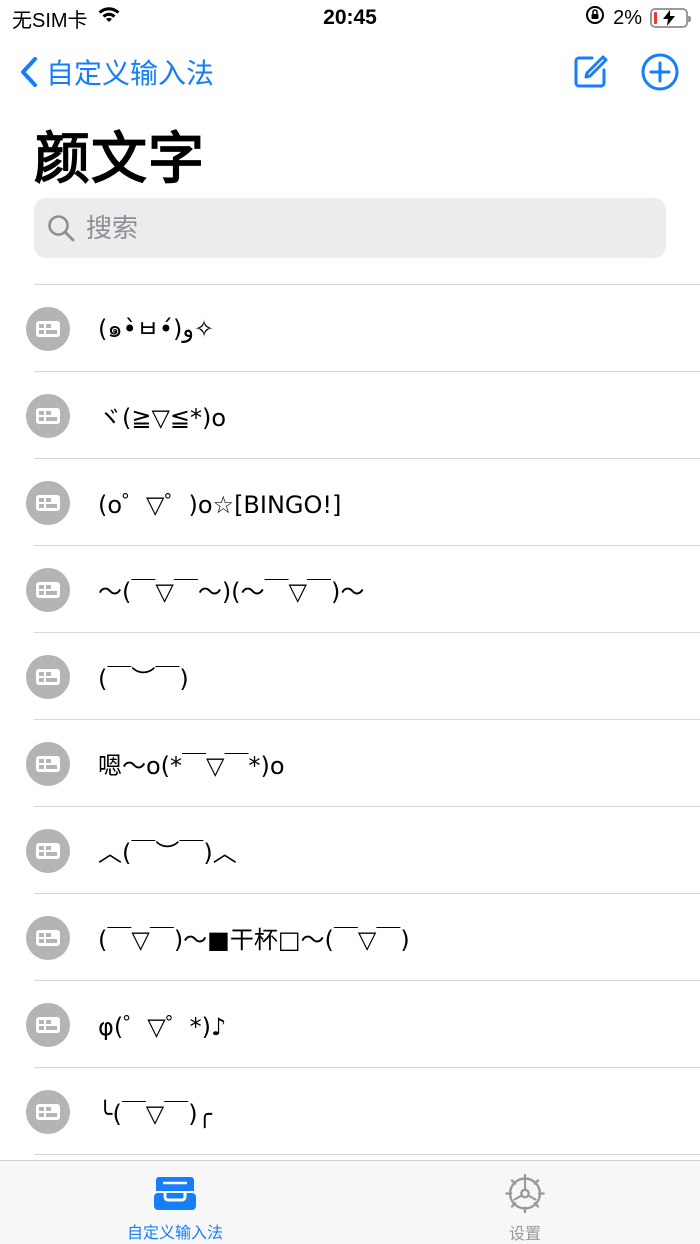 Image resolution: width=700 pixels, height=1244 pixels. Describe the element at coordinates (220, 505) in the screenshot. I see `emoticon-text: (o゜▽゜)o☆[BINGO!]` at that location.